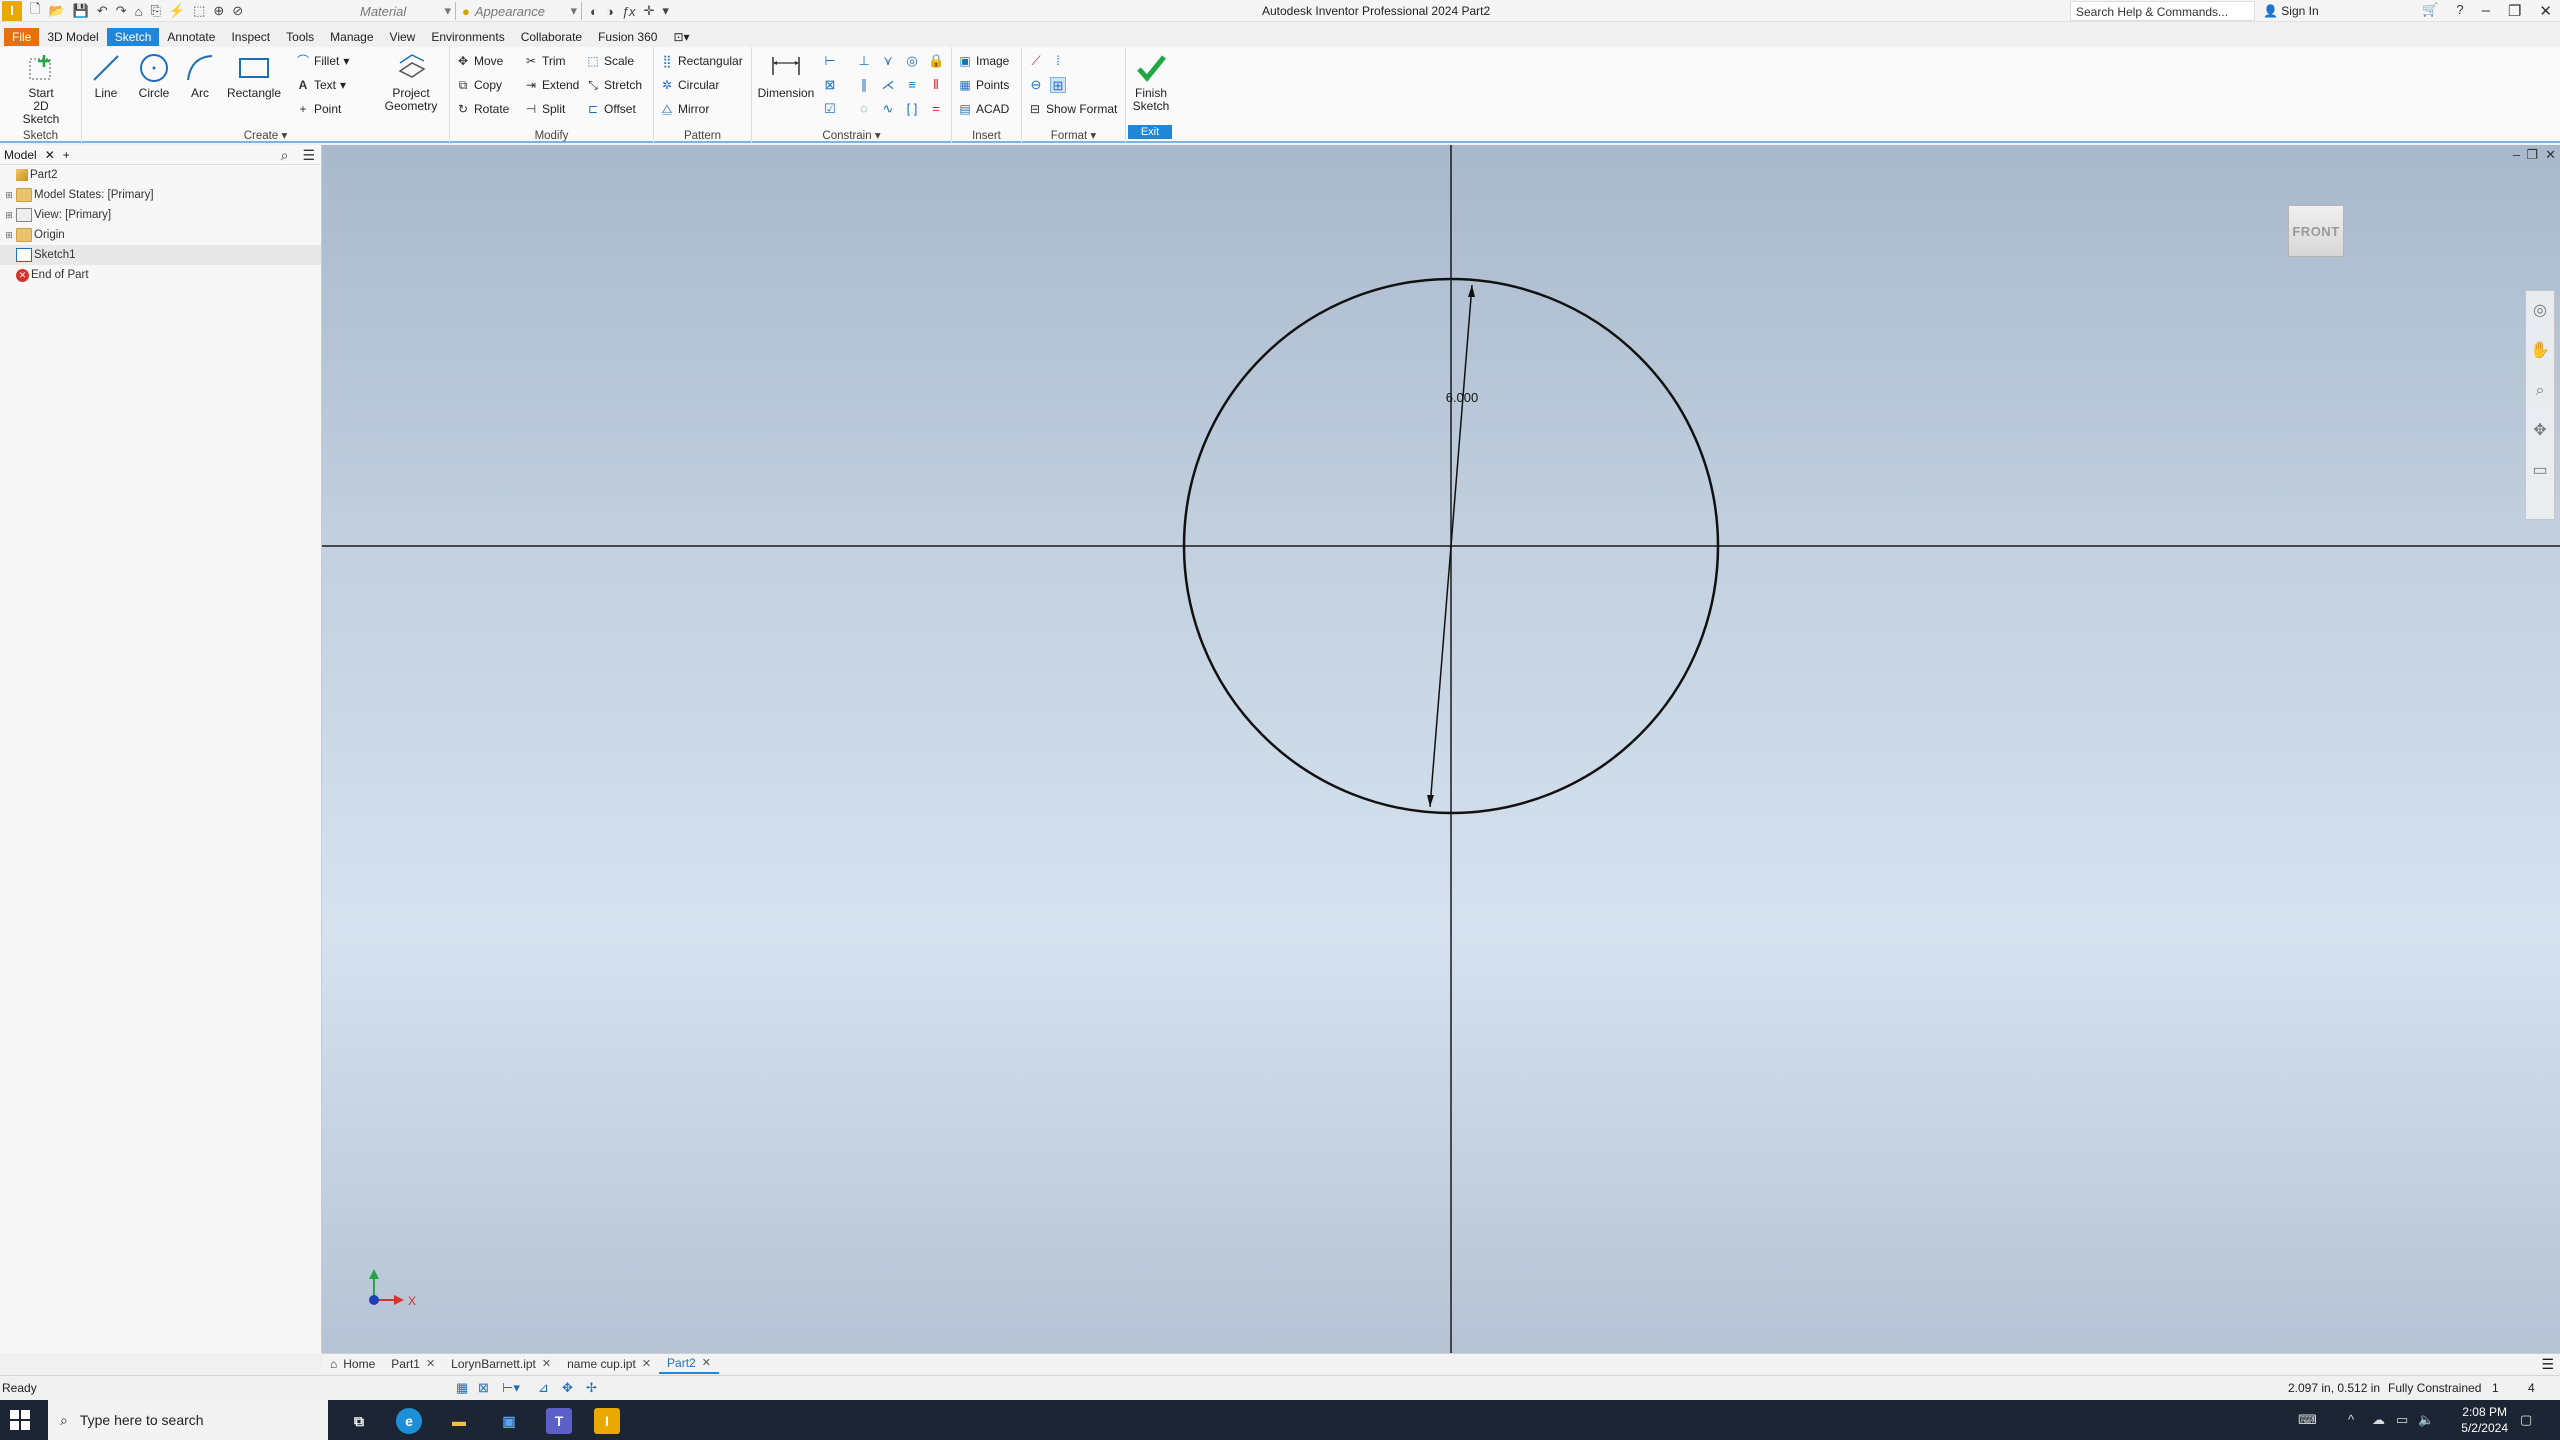 The height and width of the screenshot is (1440, 2560). I want to click on keyboard-icon: ⌨, so click(2307, 1420).